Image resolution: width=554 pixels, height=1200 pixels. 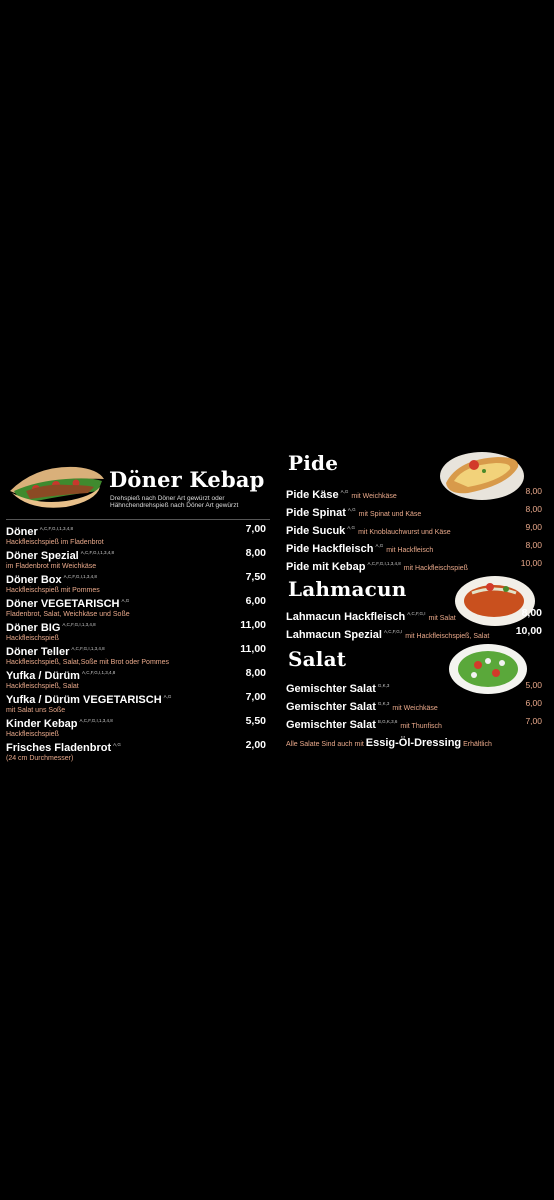 What do you see at coordinates (42, 686) in the screenshot?
I see `item-description: Hackfleischspieß, Salat` at bounding box center [42, 686].